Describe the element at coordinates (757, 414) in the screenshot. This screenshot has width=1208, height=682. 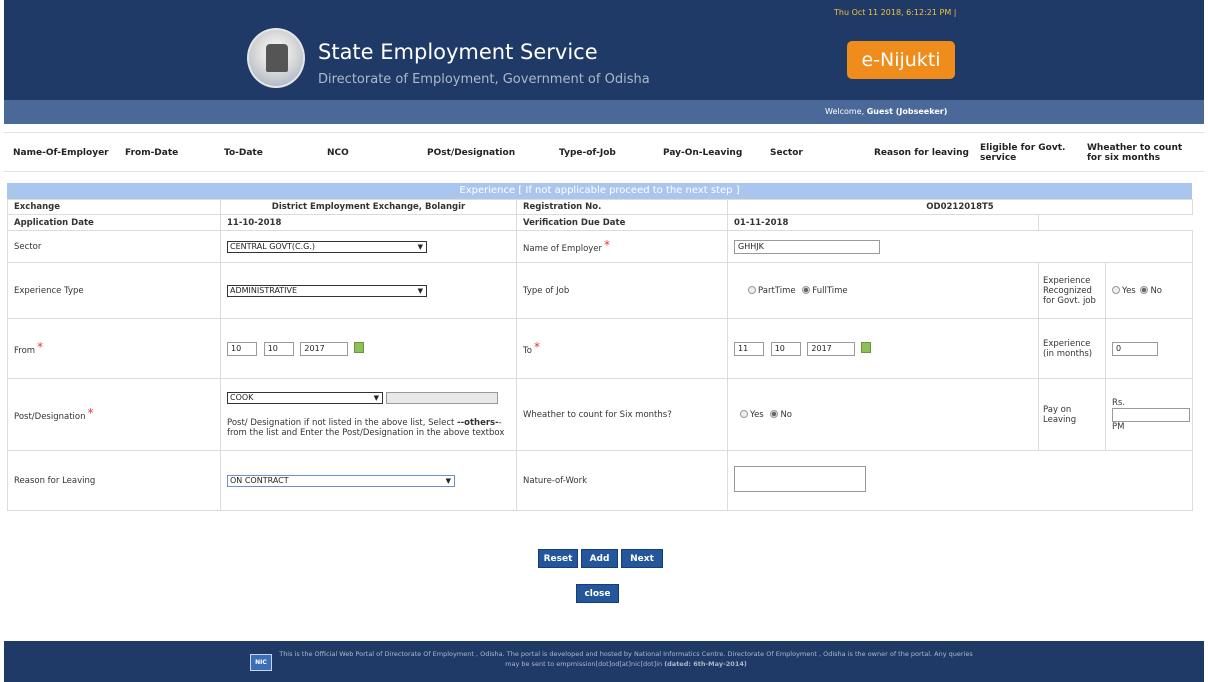
I see `six-months-yes-label: Yes` at that location.